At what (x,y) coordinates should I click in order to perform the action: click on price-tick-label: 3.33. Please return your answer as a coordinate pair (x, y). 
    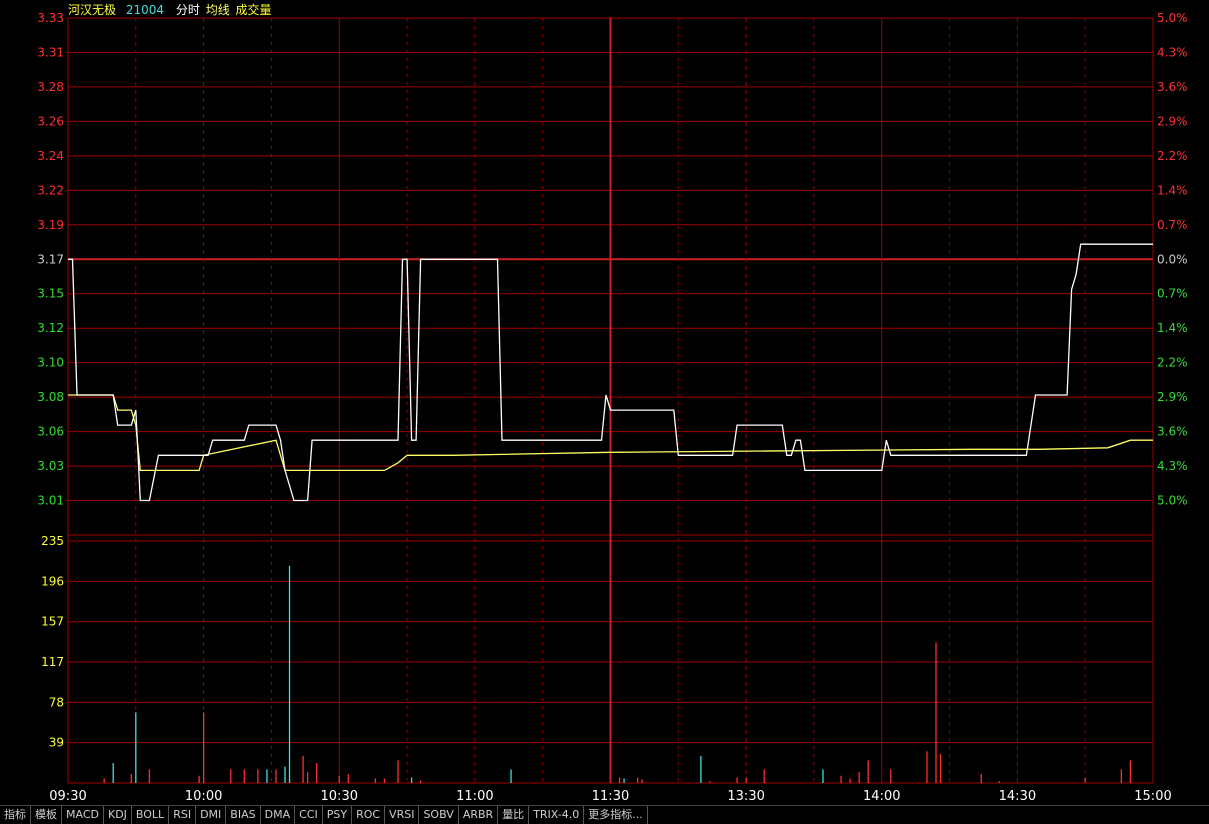
    Looking at the image, I should click on (50, 18).